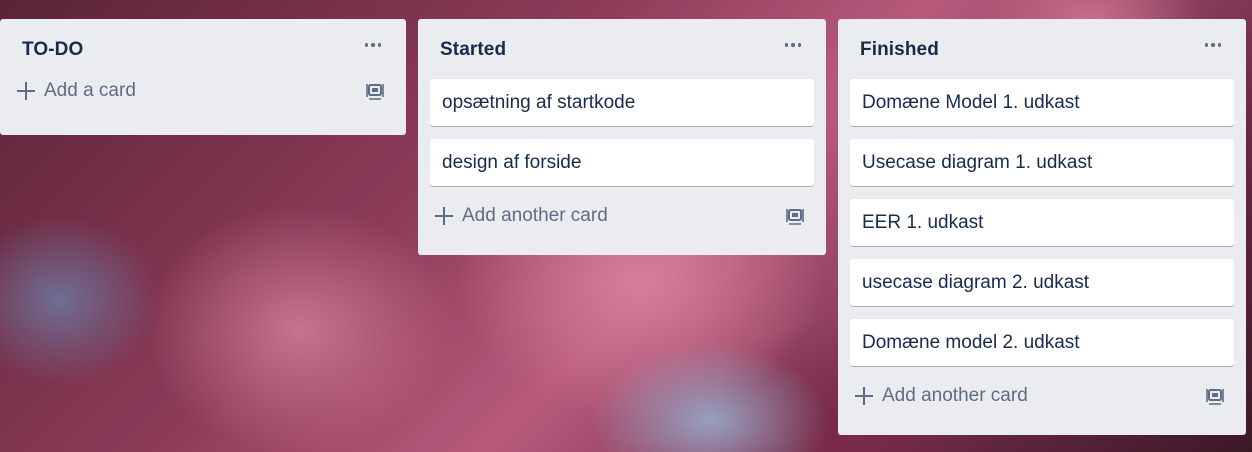 This screenshot has height=452, width=1252. What do you see at coordinates (203, 91) in the screenshot?
I see `add-card-button: Add a card` at bounding box center [203, 91].